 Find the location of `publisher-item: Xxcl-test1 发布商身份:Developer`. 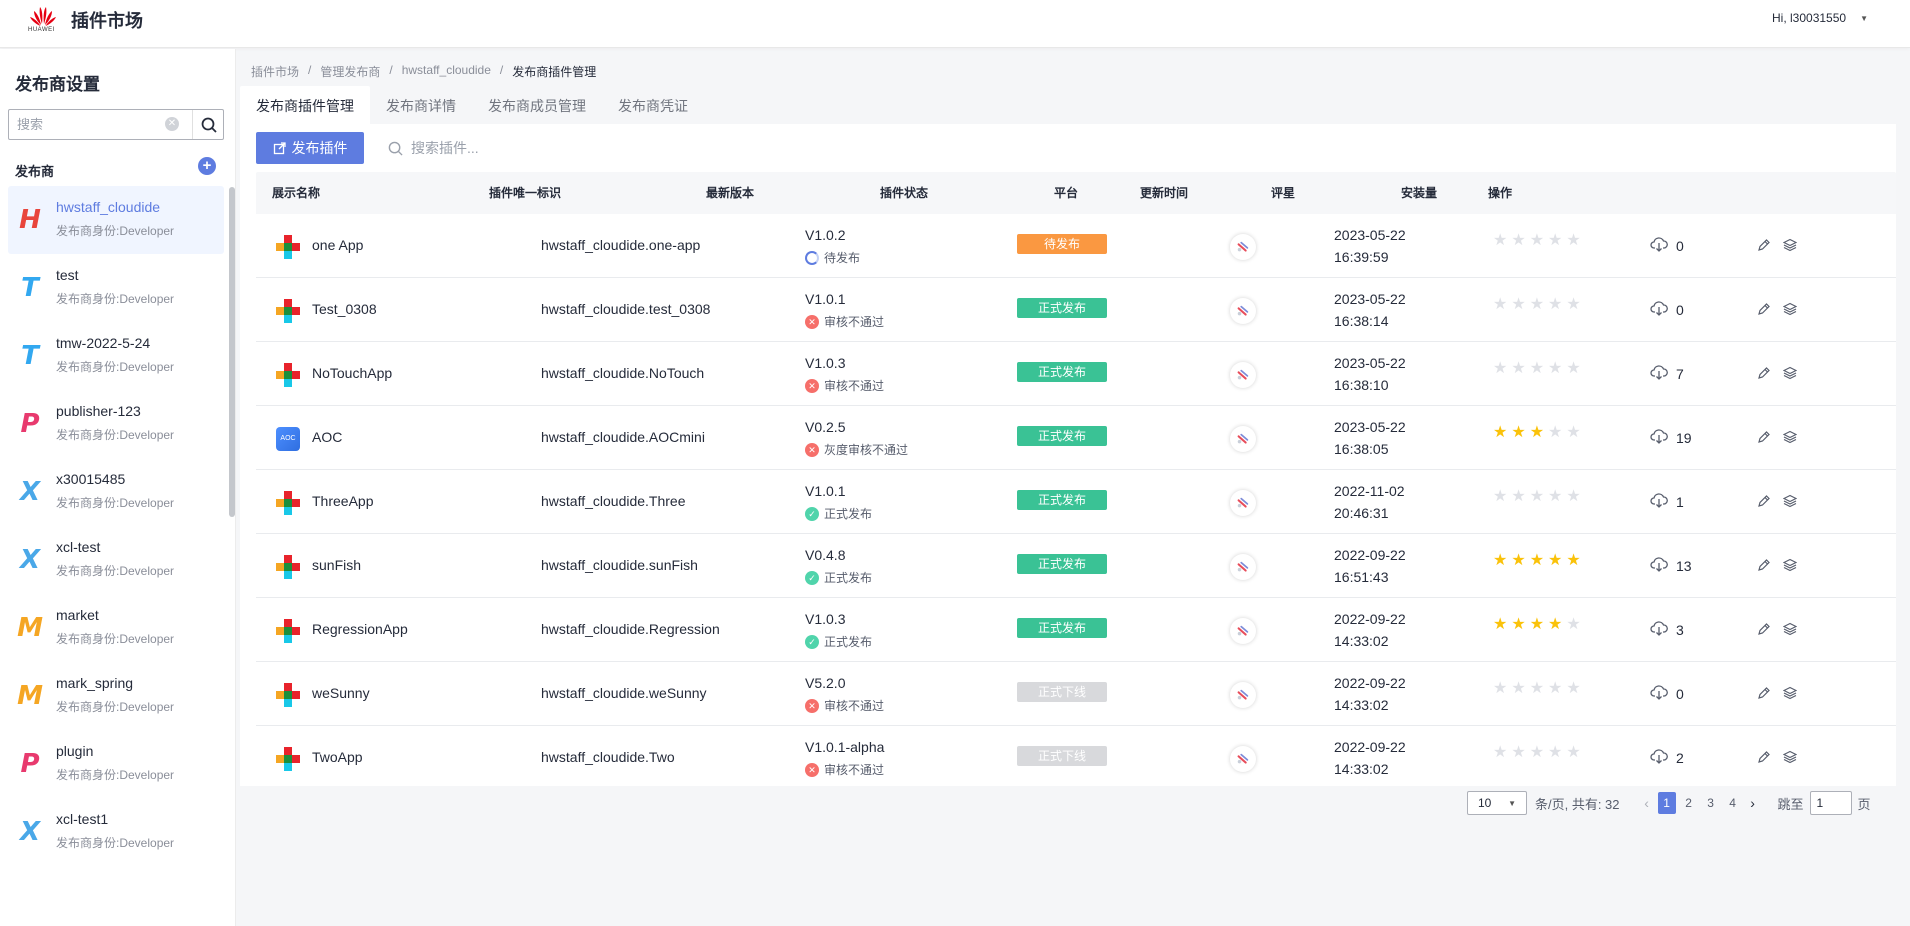

publisher-item: Xxcl-test1 发布商身份:Developer is located at coordinates (116, 832).